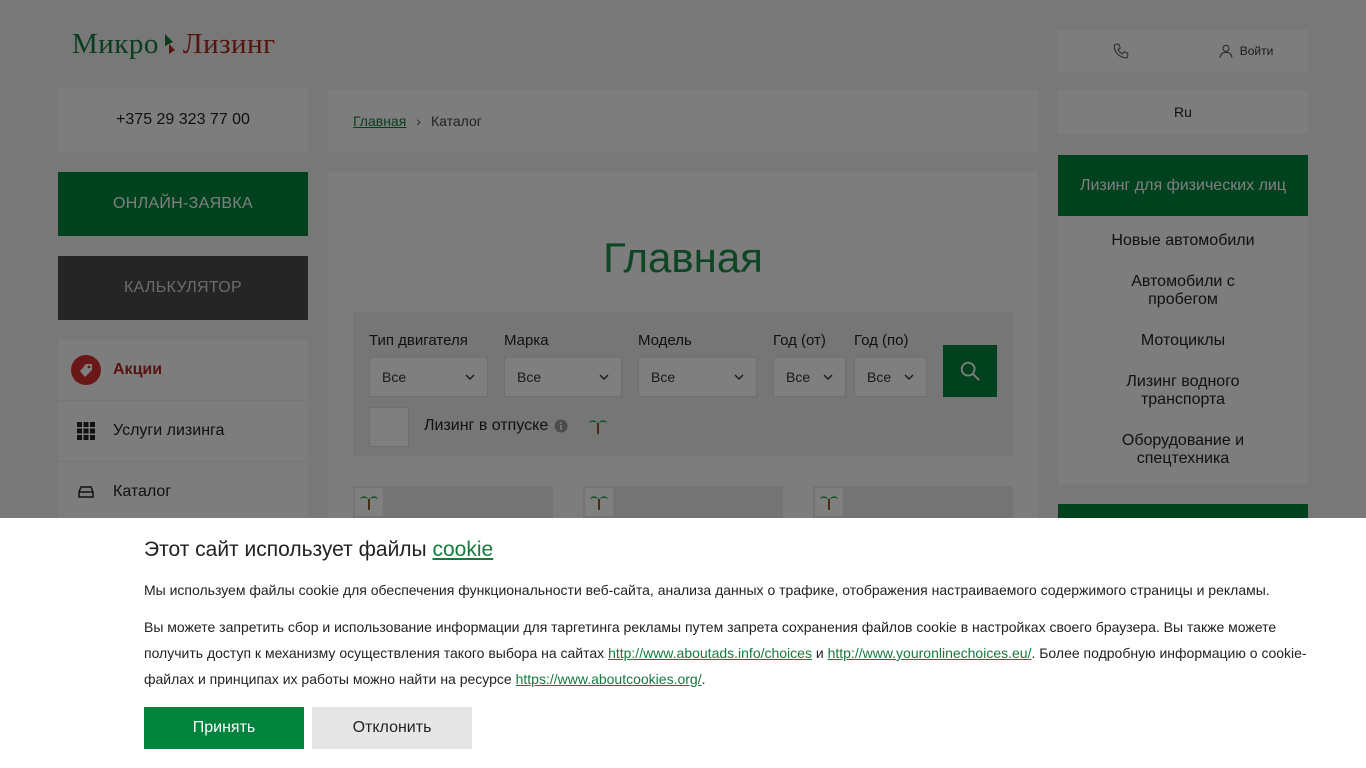 This screenshot has width=1366, height=768. Describe the element at coordinates (392, 728) in the screenshot. I see `decline-button: Отклонить` at that location.